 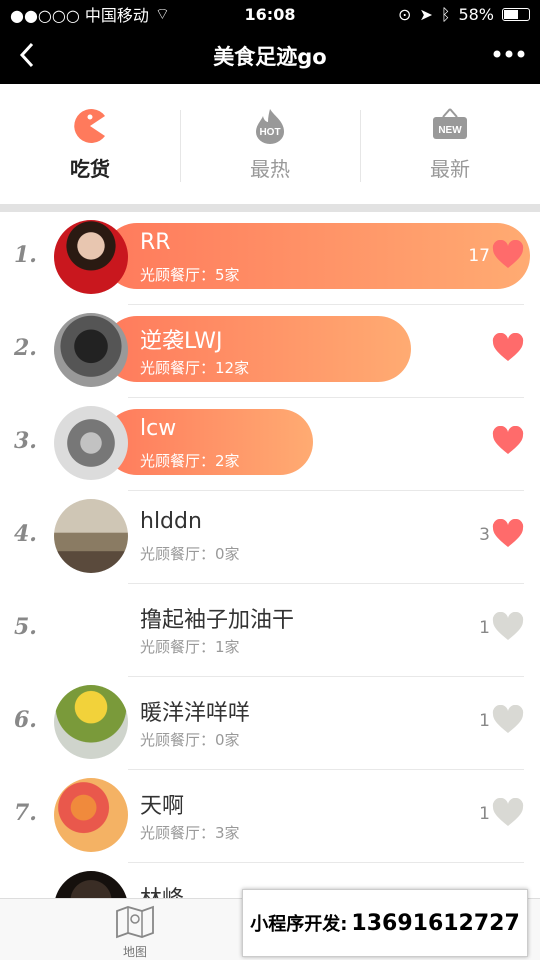 What do you see at coordinates (516, 14) in the screenshot?
I see `battery-icon` at bounding box center [516, 14].